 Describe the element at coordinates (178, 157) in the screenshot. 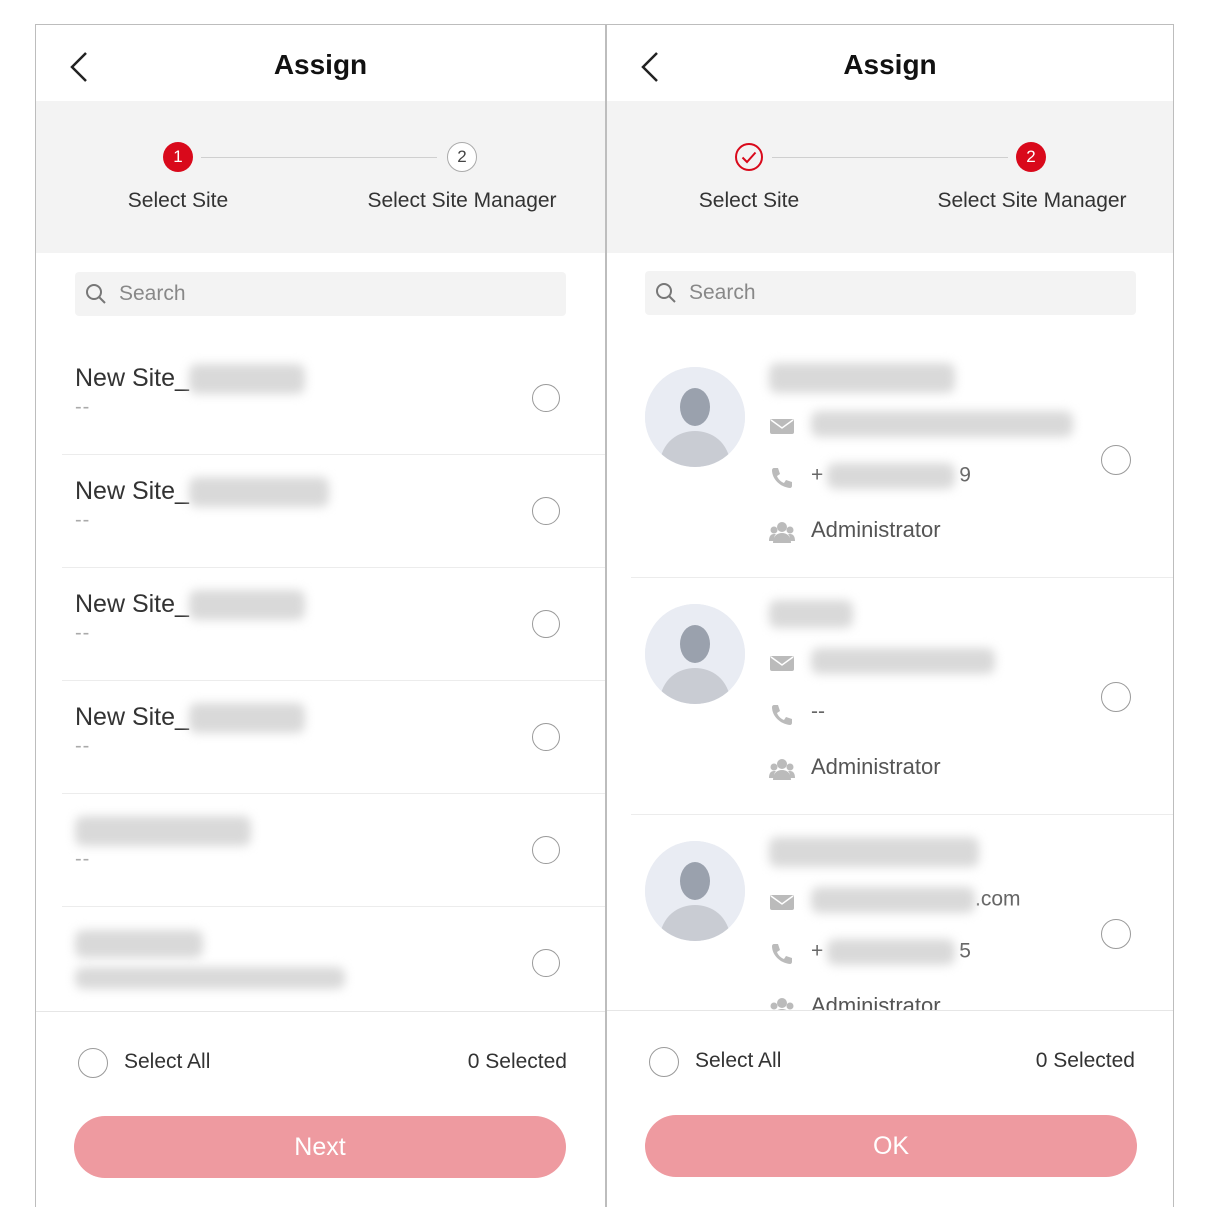

I see `step-1-indicator: 1` at that location.